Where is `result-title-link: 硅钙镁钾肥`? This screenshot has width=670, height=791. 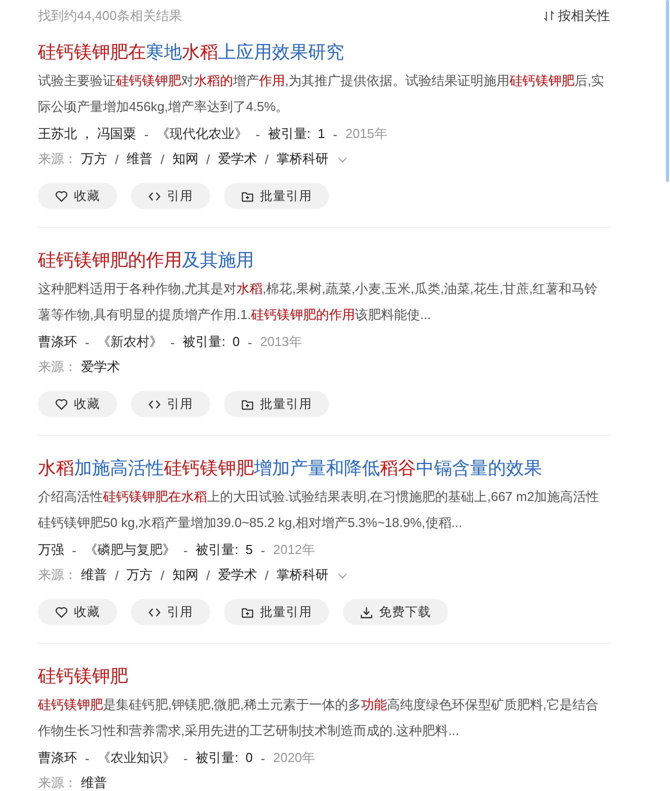
result-title-link: 硅钙镁钾肥 is located at coordinates (83, 676).